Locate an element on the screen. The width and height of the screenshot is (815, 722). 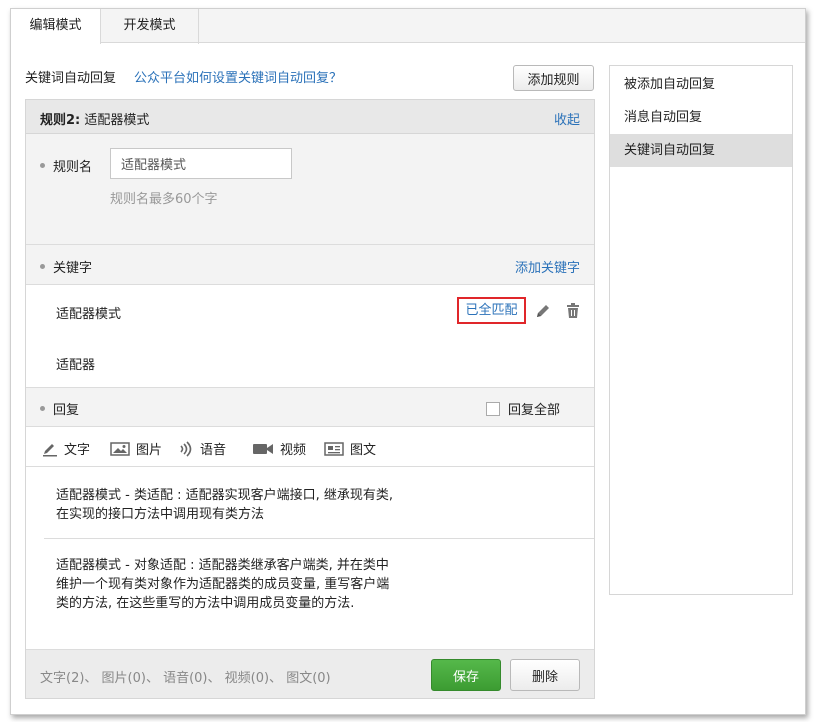
tab-developer-mode: 开发模式 is located at coordinates (150, 26).